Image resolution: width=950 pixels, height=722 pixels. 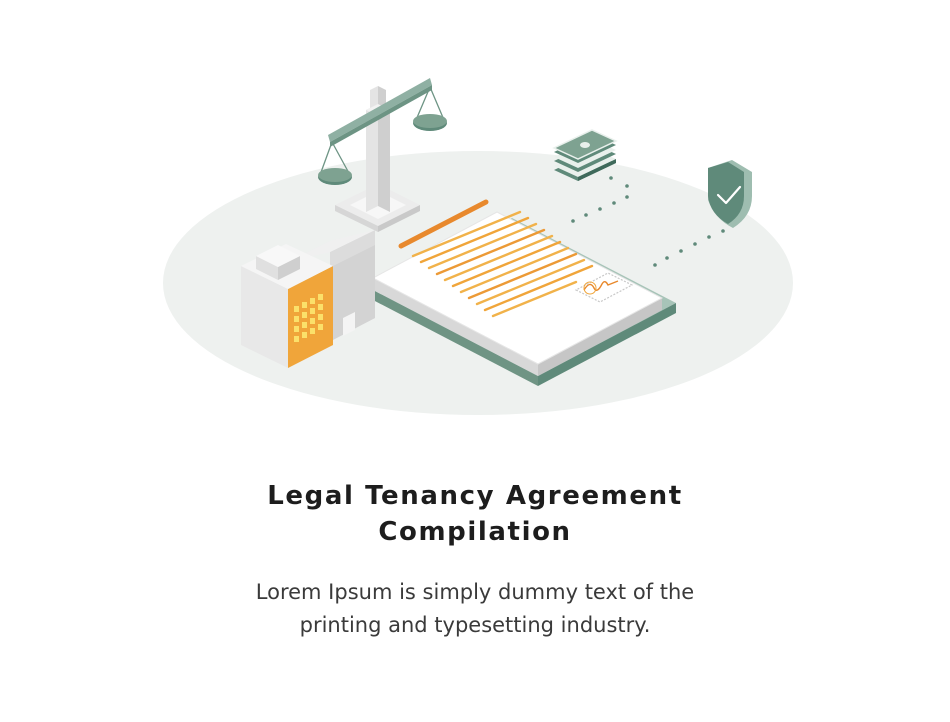 What do you see at coordinates (475, 514) in the screenshot?
I see `page-title: Legal Tenancy Agreement Compilation` at bounding box center [475, 514].